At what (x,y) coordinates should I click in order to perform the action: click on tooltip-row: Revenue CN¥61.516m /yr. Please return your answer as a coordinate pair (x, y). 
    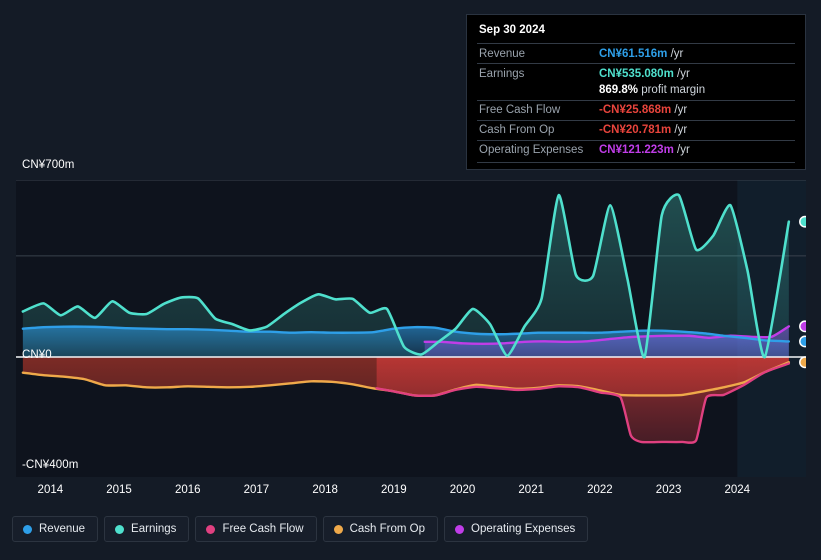
    Looking at the image, I should click on (636, 53).